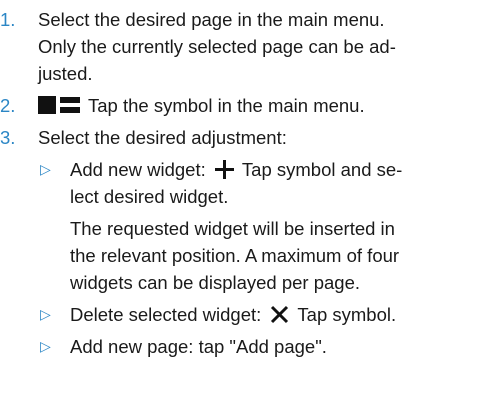 The width and height of the screenshot is (482, 401). What do you see at coordinates (232, 228) in the screenshot?
I see `note-line-1: The requested widget will be inserted in` at bounding box center [232, 228].